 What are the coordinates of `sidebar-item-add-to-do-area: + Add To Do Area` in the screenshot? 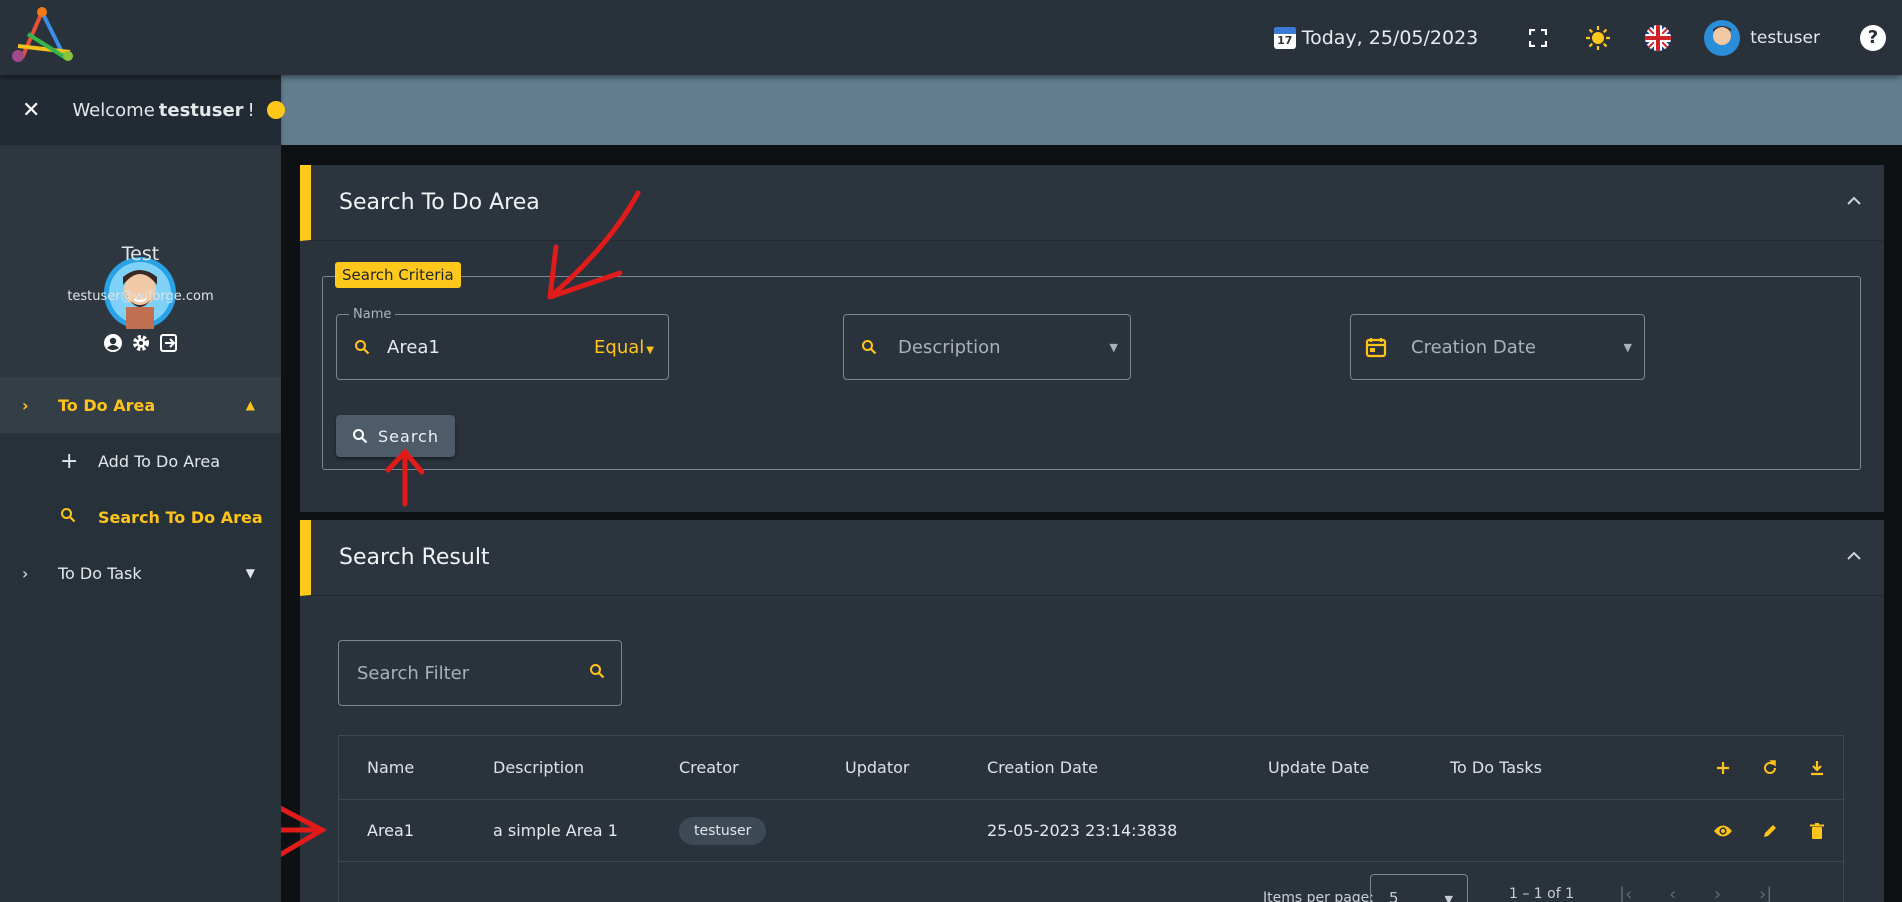 It's located at (140, 461).